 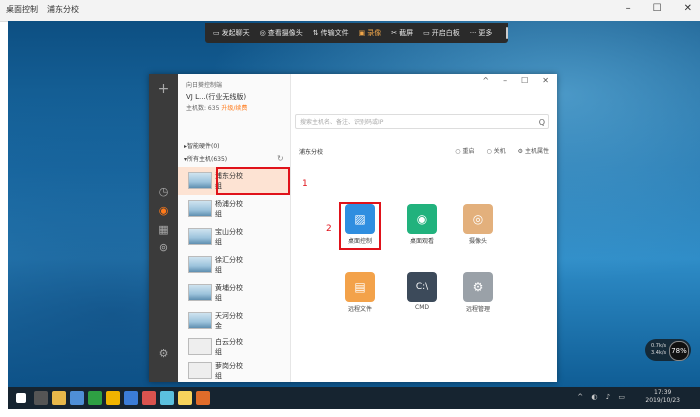 I want to click on remote-manage-icon: ⚙, so click(x=478, y=287).